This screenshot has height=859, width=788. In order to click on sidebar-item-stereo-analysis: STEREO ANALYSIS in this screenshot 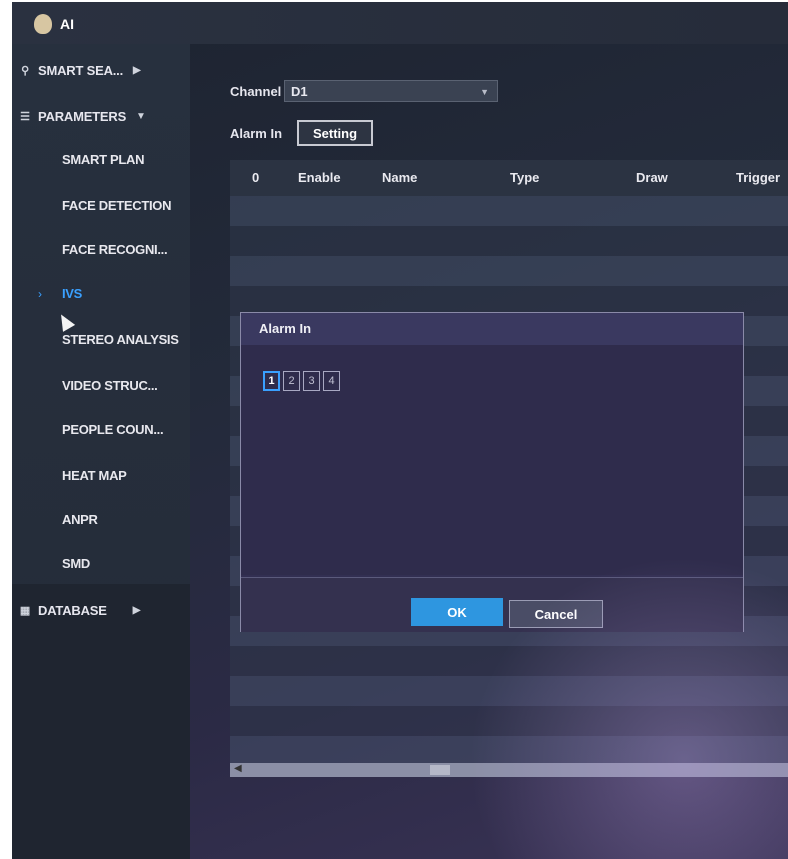, I will do `click(120, 339)`.